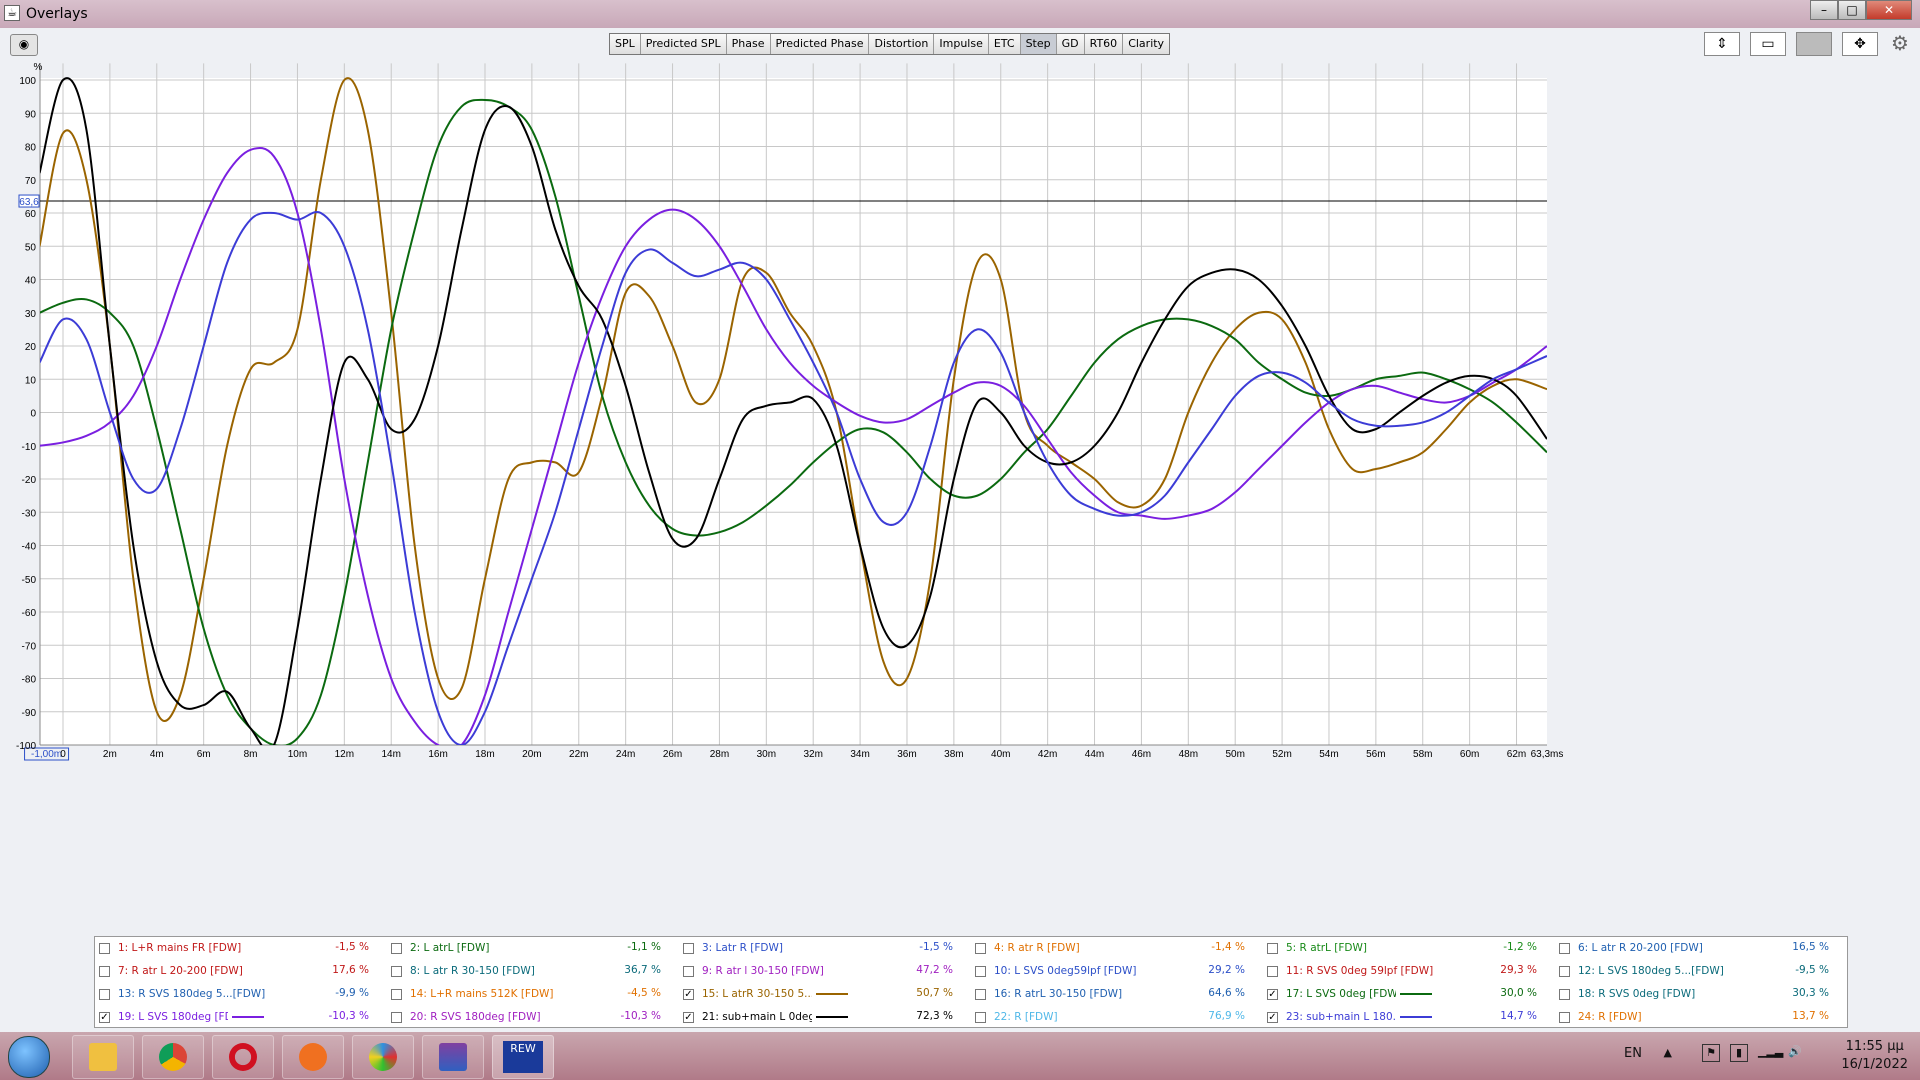 Image resolution: width=1920 pixels, height=1080 pixels. Describe the element at coordinates (1852, 10) in the screenshot. I see `maximize-button: □` at that location.